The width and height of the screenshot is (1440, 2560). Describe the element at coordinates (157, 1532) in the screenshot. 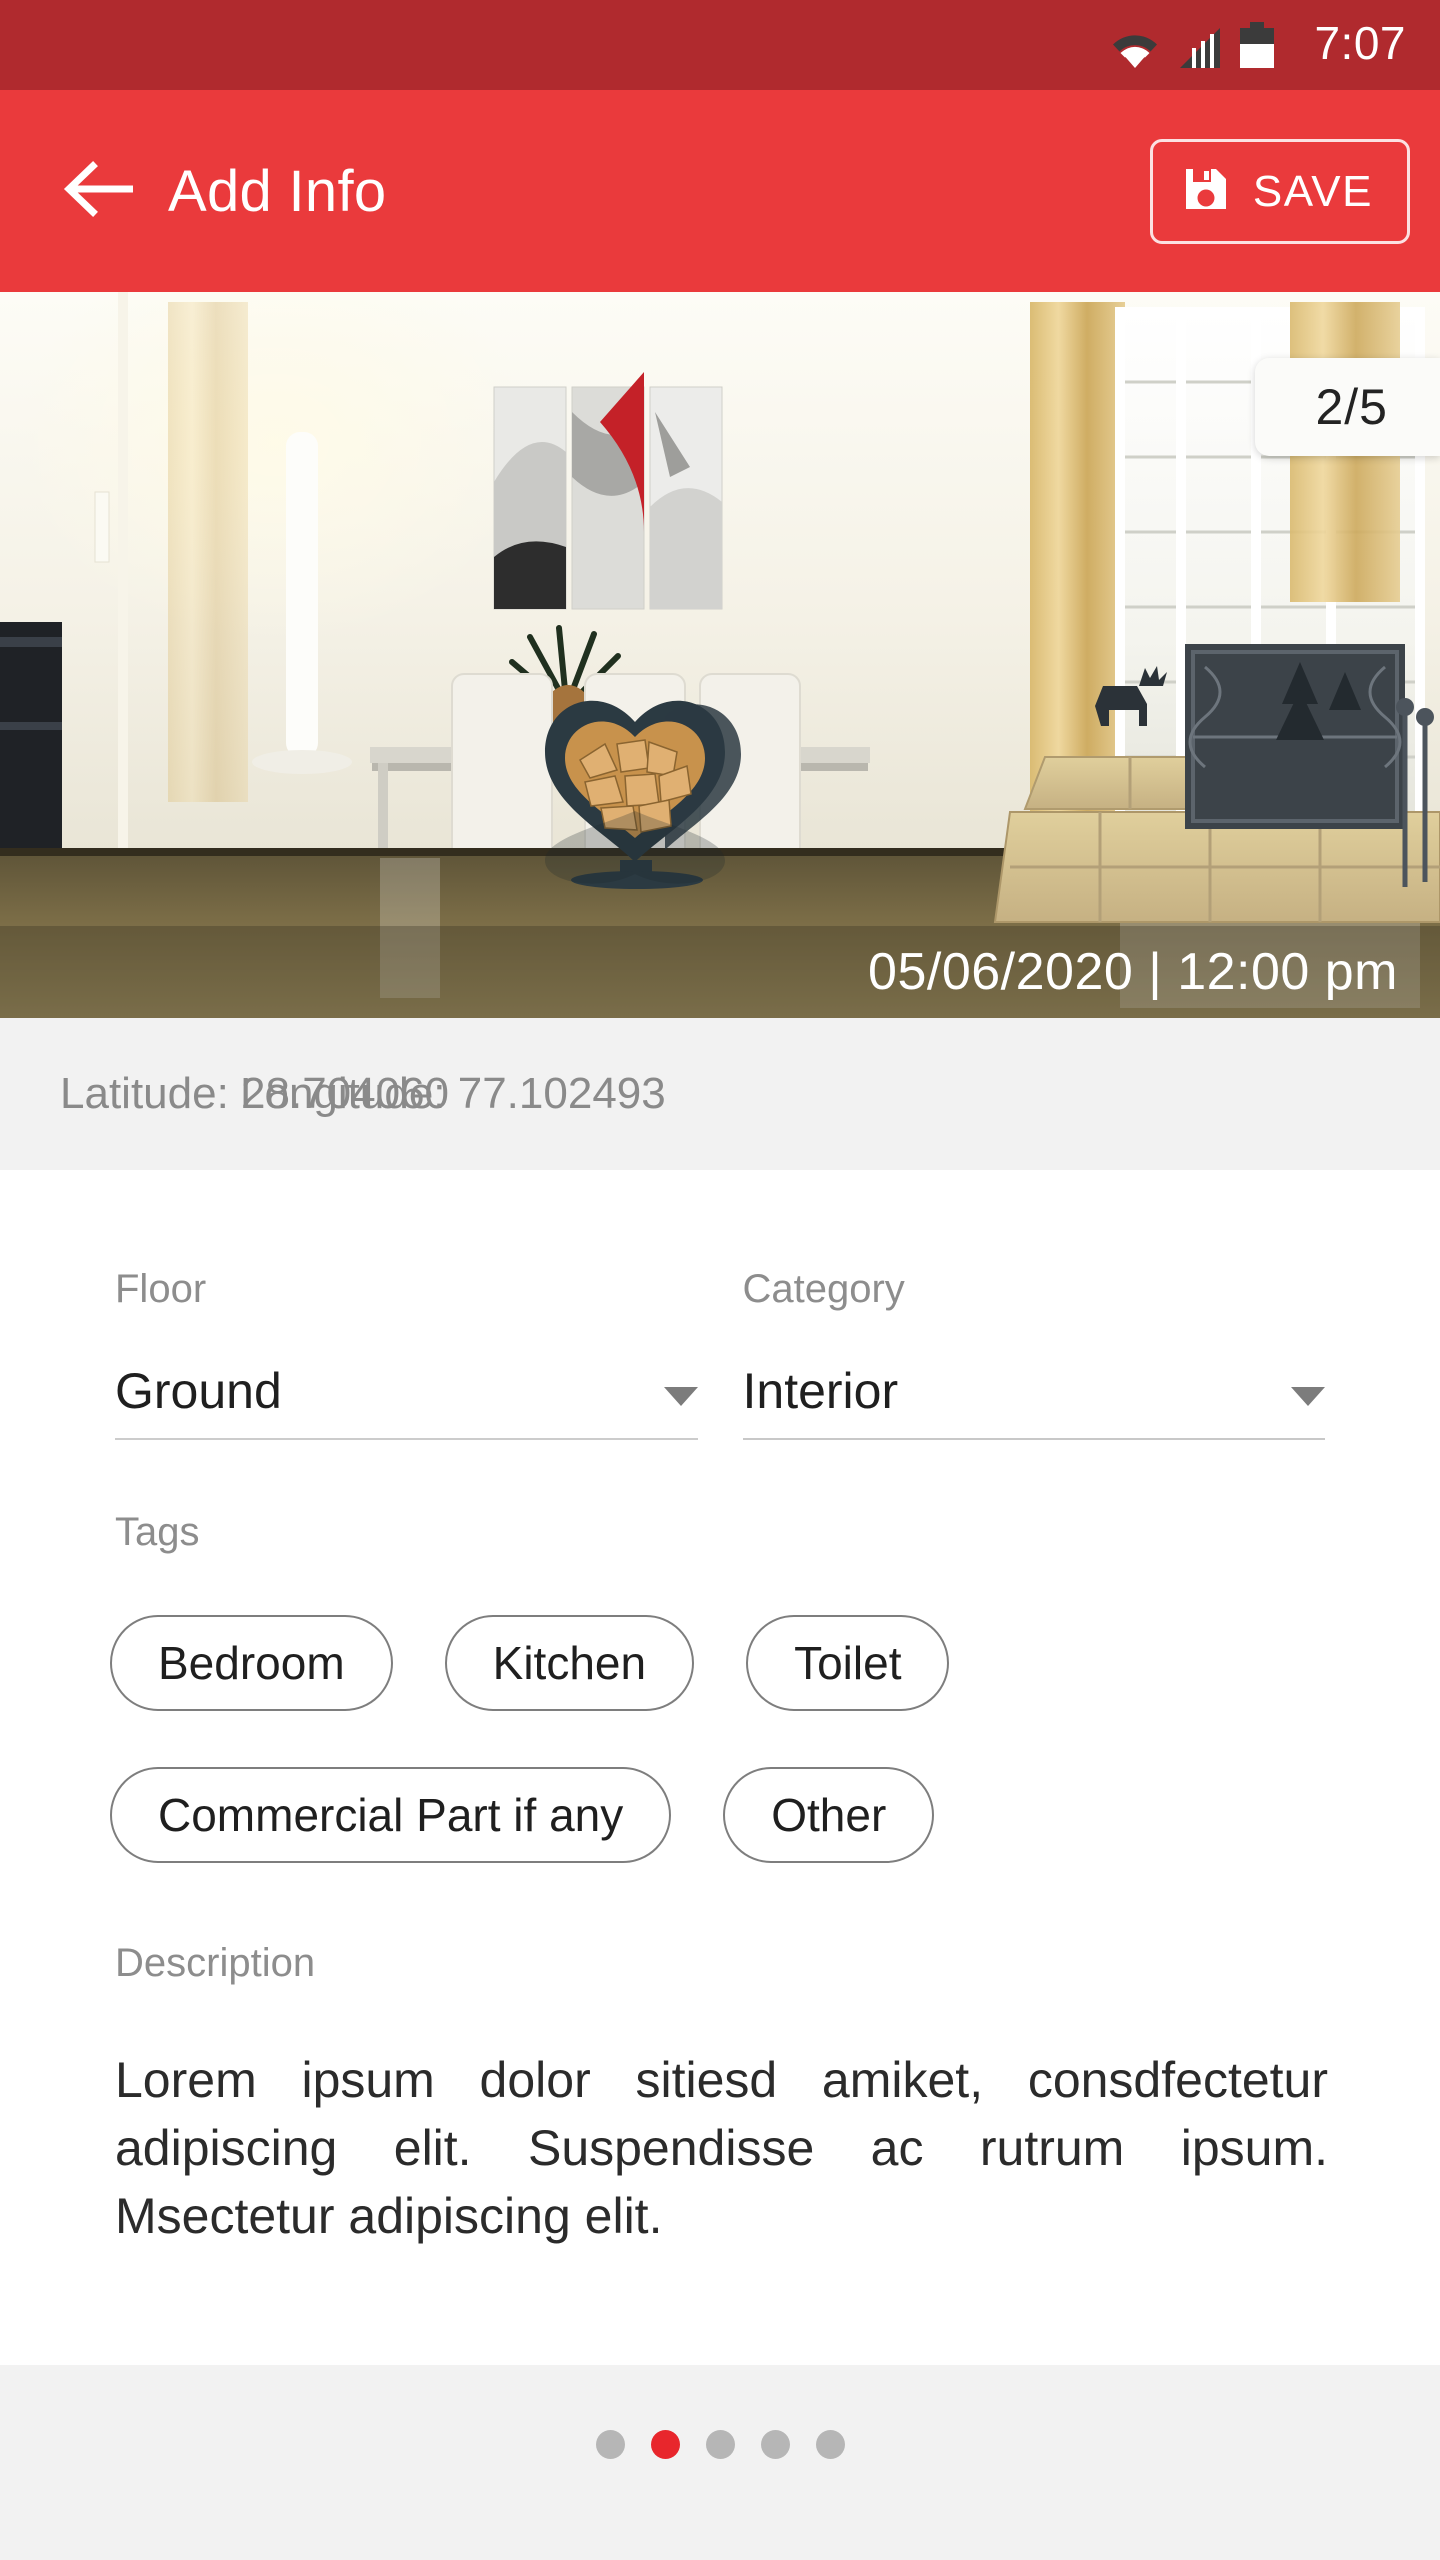

I see `tags-label: Tags` at that location.